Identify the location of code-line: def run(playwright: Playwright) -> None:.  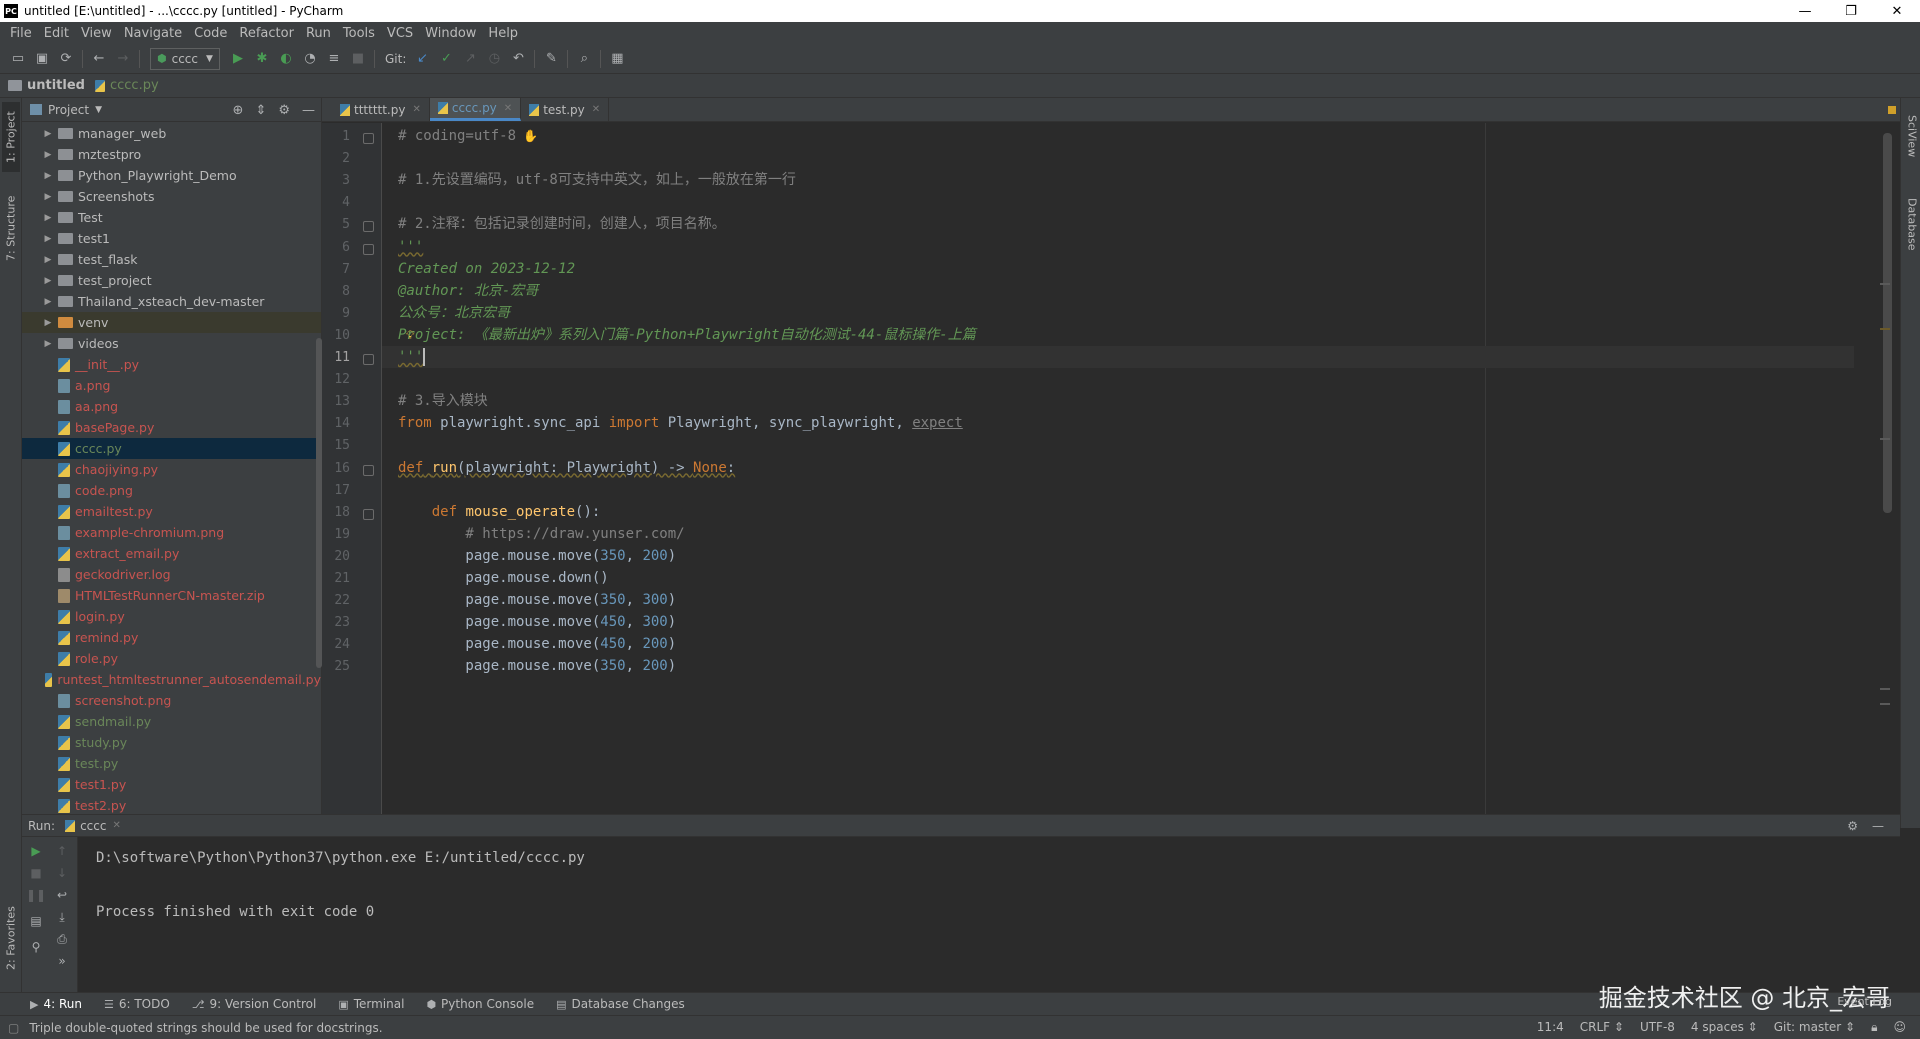
(1118, 468).